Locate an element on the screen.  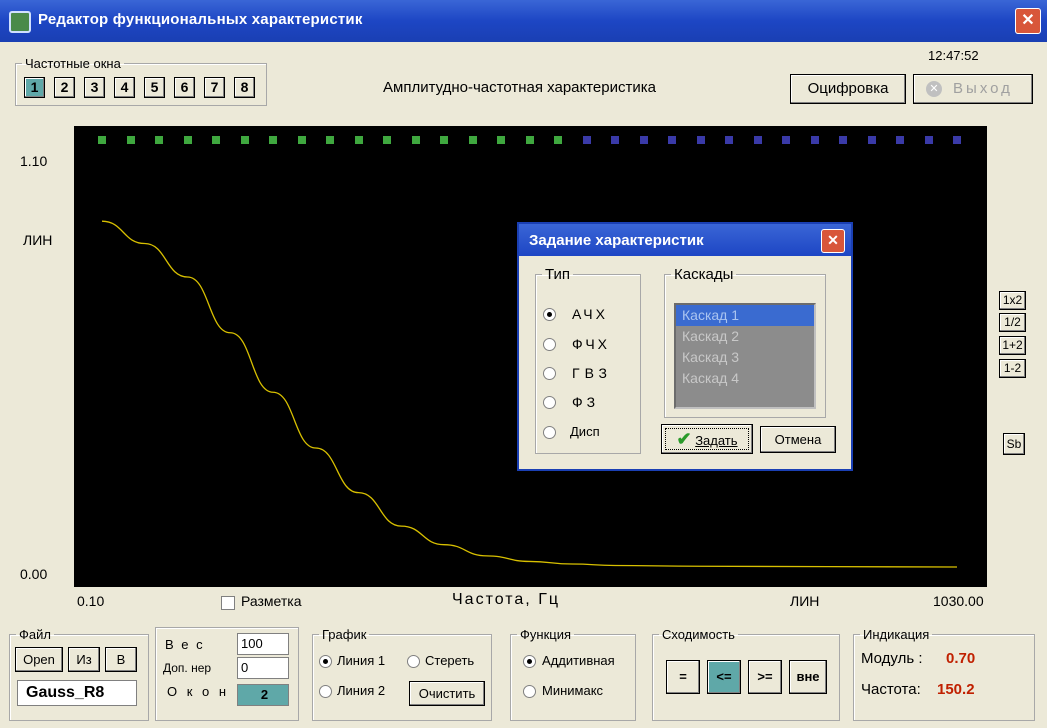
erase-label: Стереть is located at coordinates (450, 660).